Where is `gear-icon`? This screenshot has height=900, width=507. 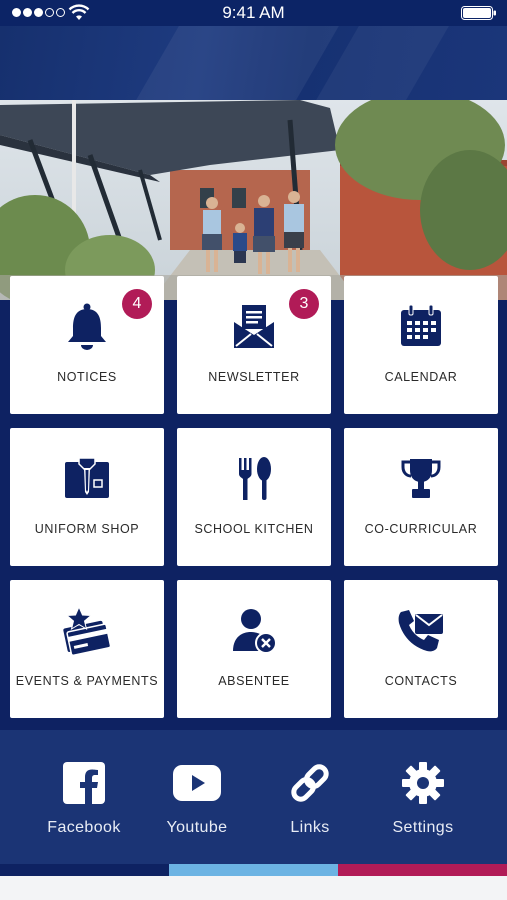 gear-icon is located at coordinates (423, 783).